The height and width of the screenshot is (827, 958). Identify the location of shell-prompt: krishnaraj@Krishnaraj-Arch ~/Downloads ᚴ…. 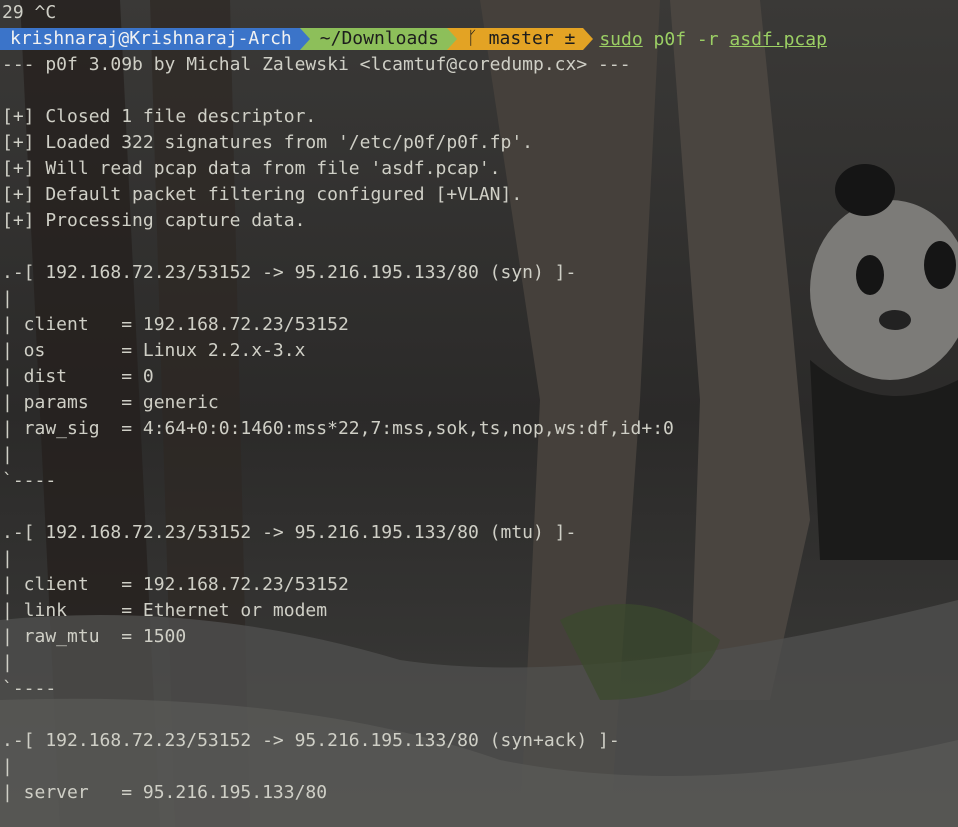
(479, 39).